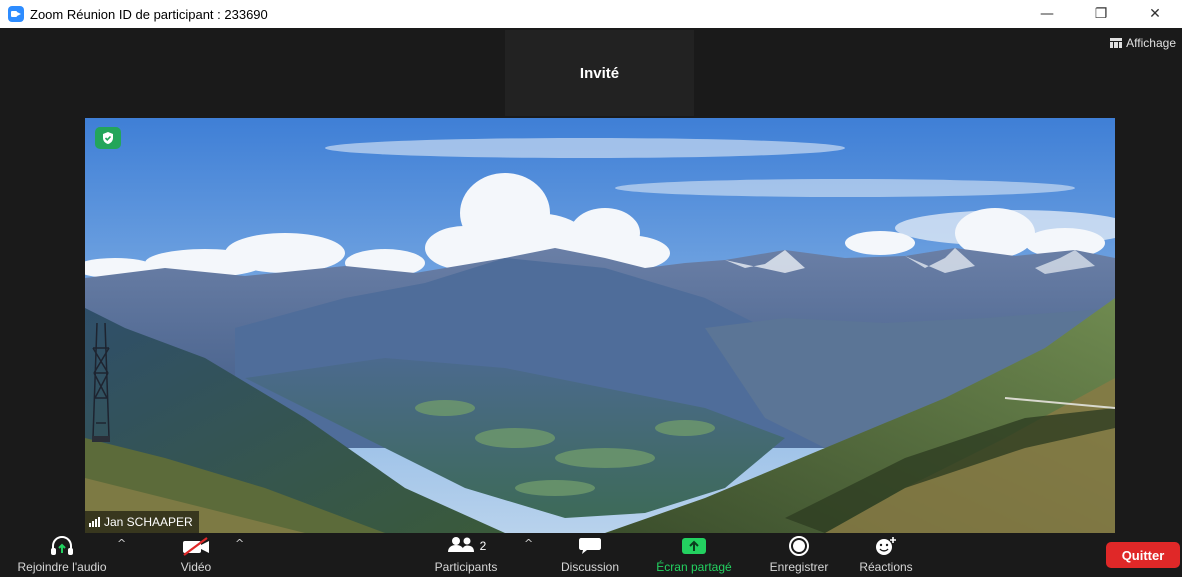 This screenshot has width=1182, height=577. I want to click on zoom-logo-icon, so click(16, 14).